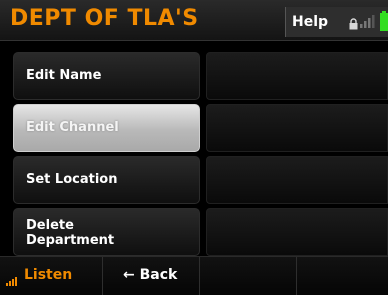 The height and width of the screenshot is (295, 388). Describe the element at coordinates (72, 179) in the screenshot. I see `set-location-label: Set Location` at that location.